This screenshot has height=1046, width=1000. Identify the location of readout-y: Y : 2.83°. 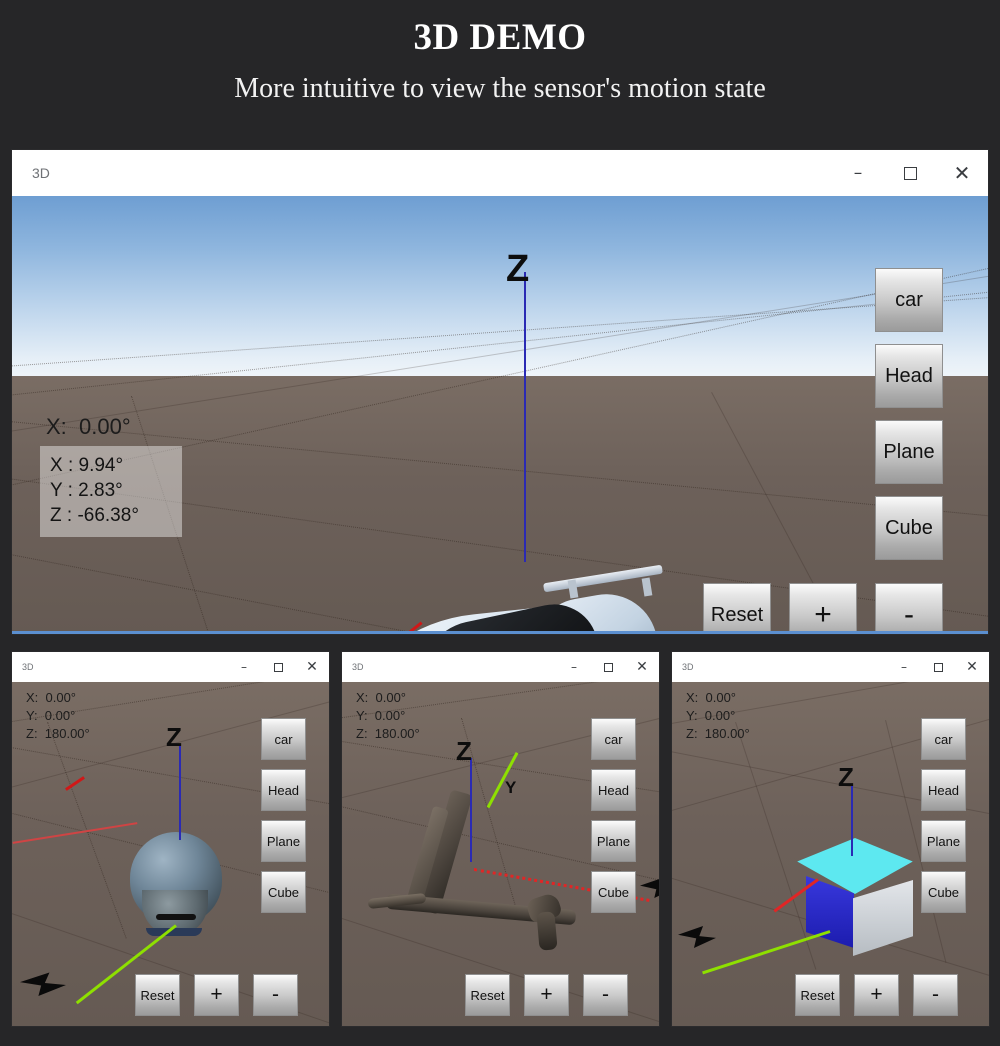
(86, 490).